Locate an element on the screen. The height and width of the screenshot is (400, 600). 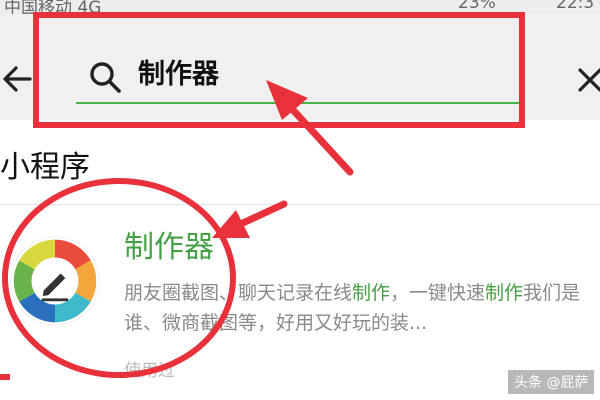
watermark: 头条 @屁萨 is located at coordinates (551, 382).